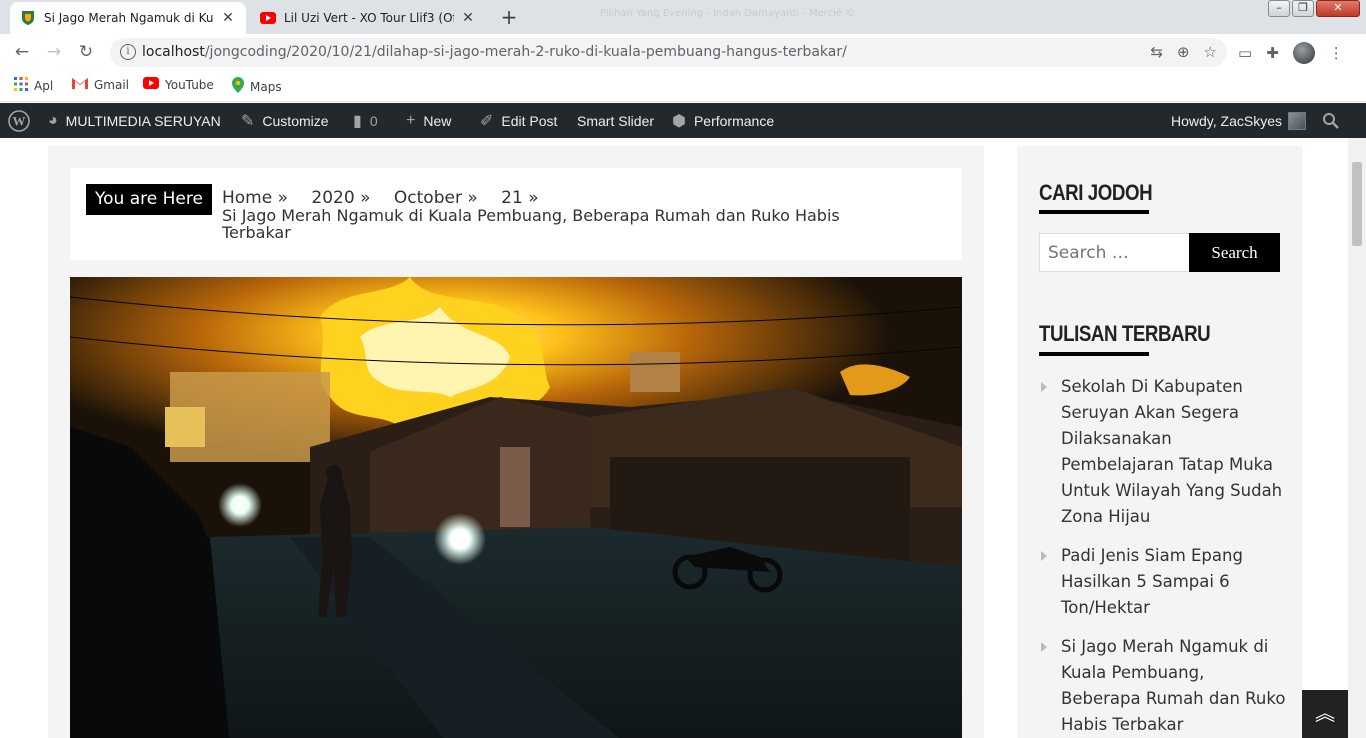 Image resolution: width=1366 pixels, height=738 pixels. I want to click on customize-label: Customize, so click(295, 120).